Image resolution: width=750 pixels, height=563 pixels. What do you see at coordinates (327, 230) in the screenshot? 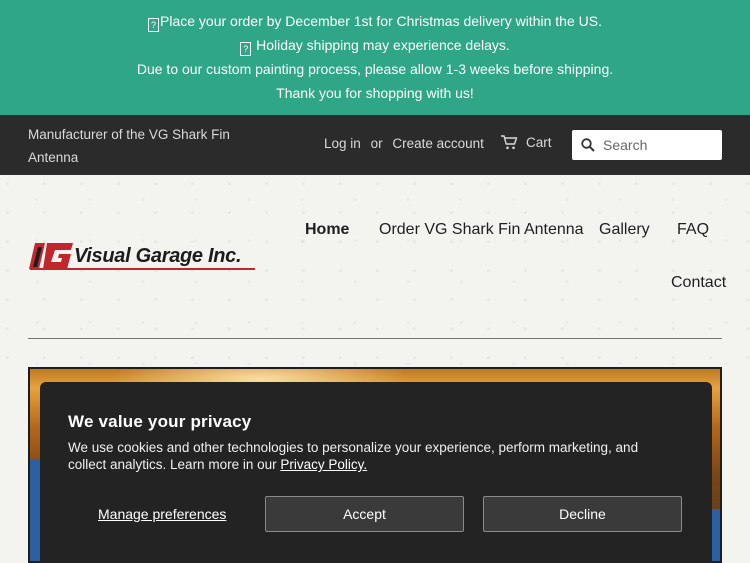
I see `nav-home: Home` at bounding box center [327, 230].